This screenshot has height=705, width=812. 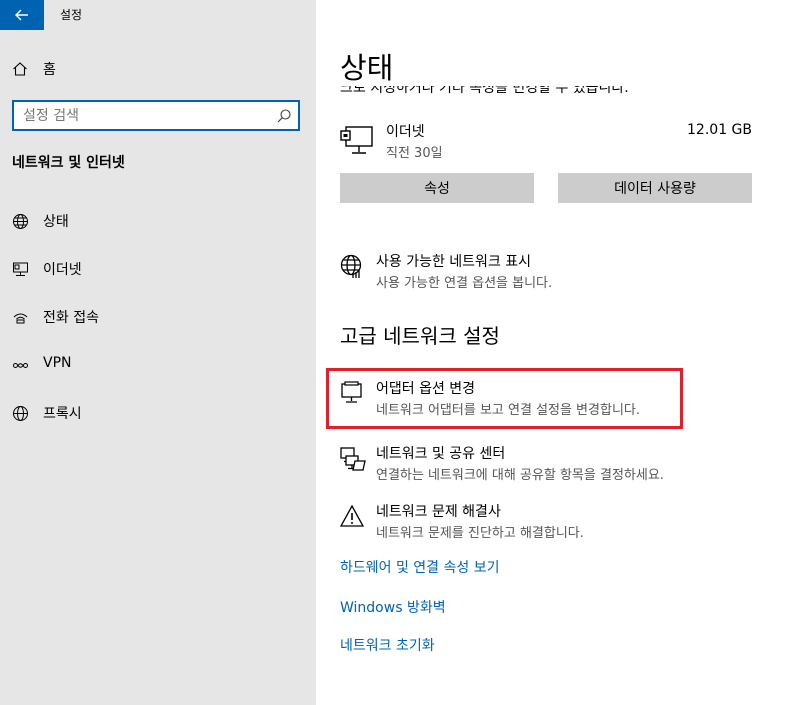 I want to click on sidebar-item-home: 홈, so click(x=158, y=68).